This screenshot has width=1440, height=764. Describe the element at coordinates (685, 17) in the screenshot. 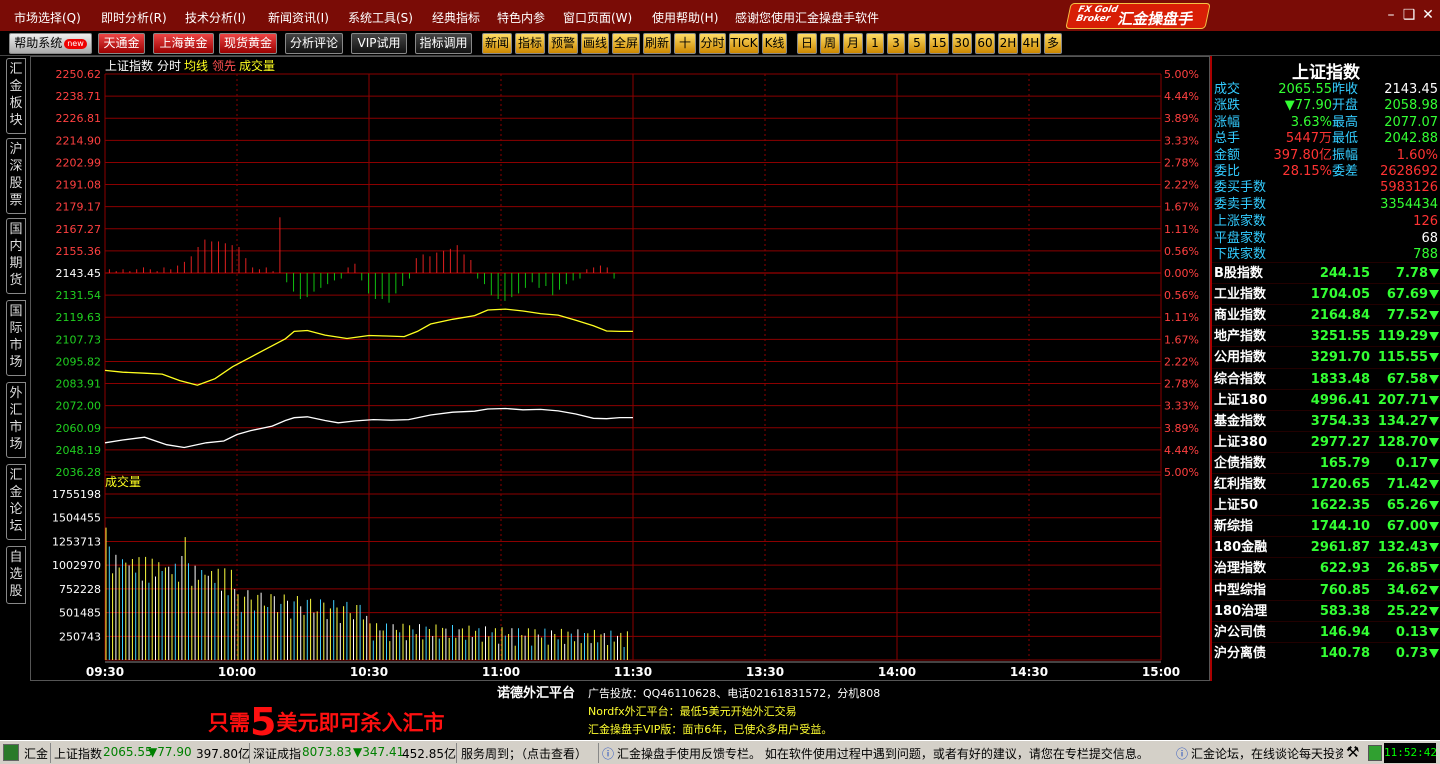

I see `menu-help: 使用帮助(H)` at that location.